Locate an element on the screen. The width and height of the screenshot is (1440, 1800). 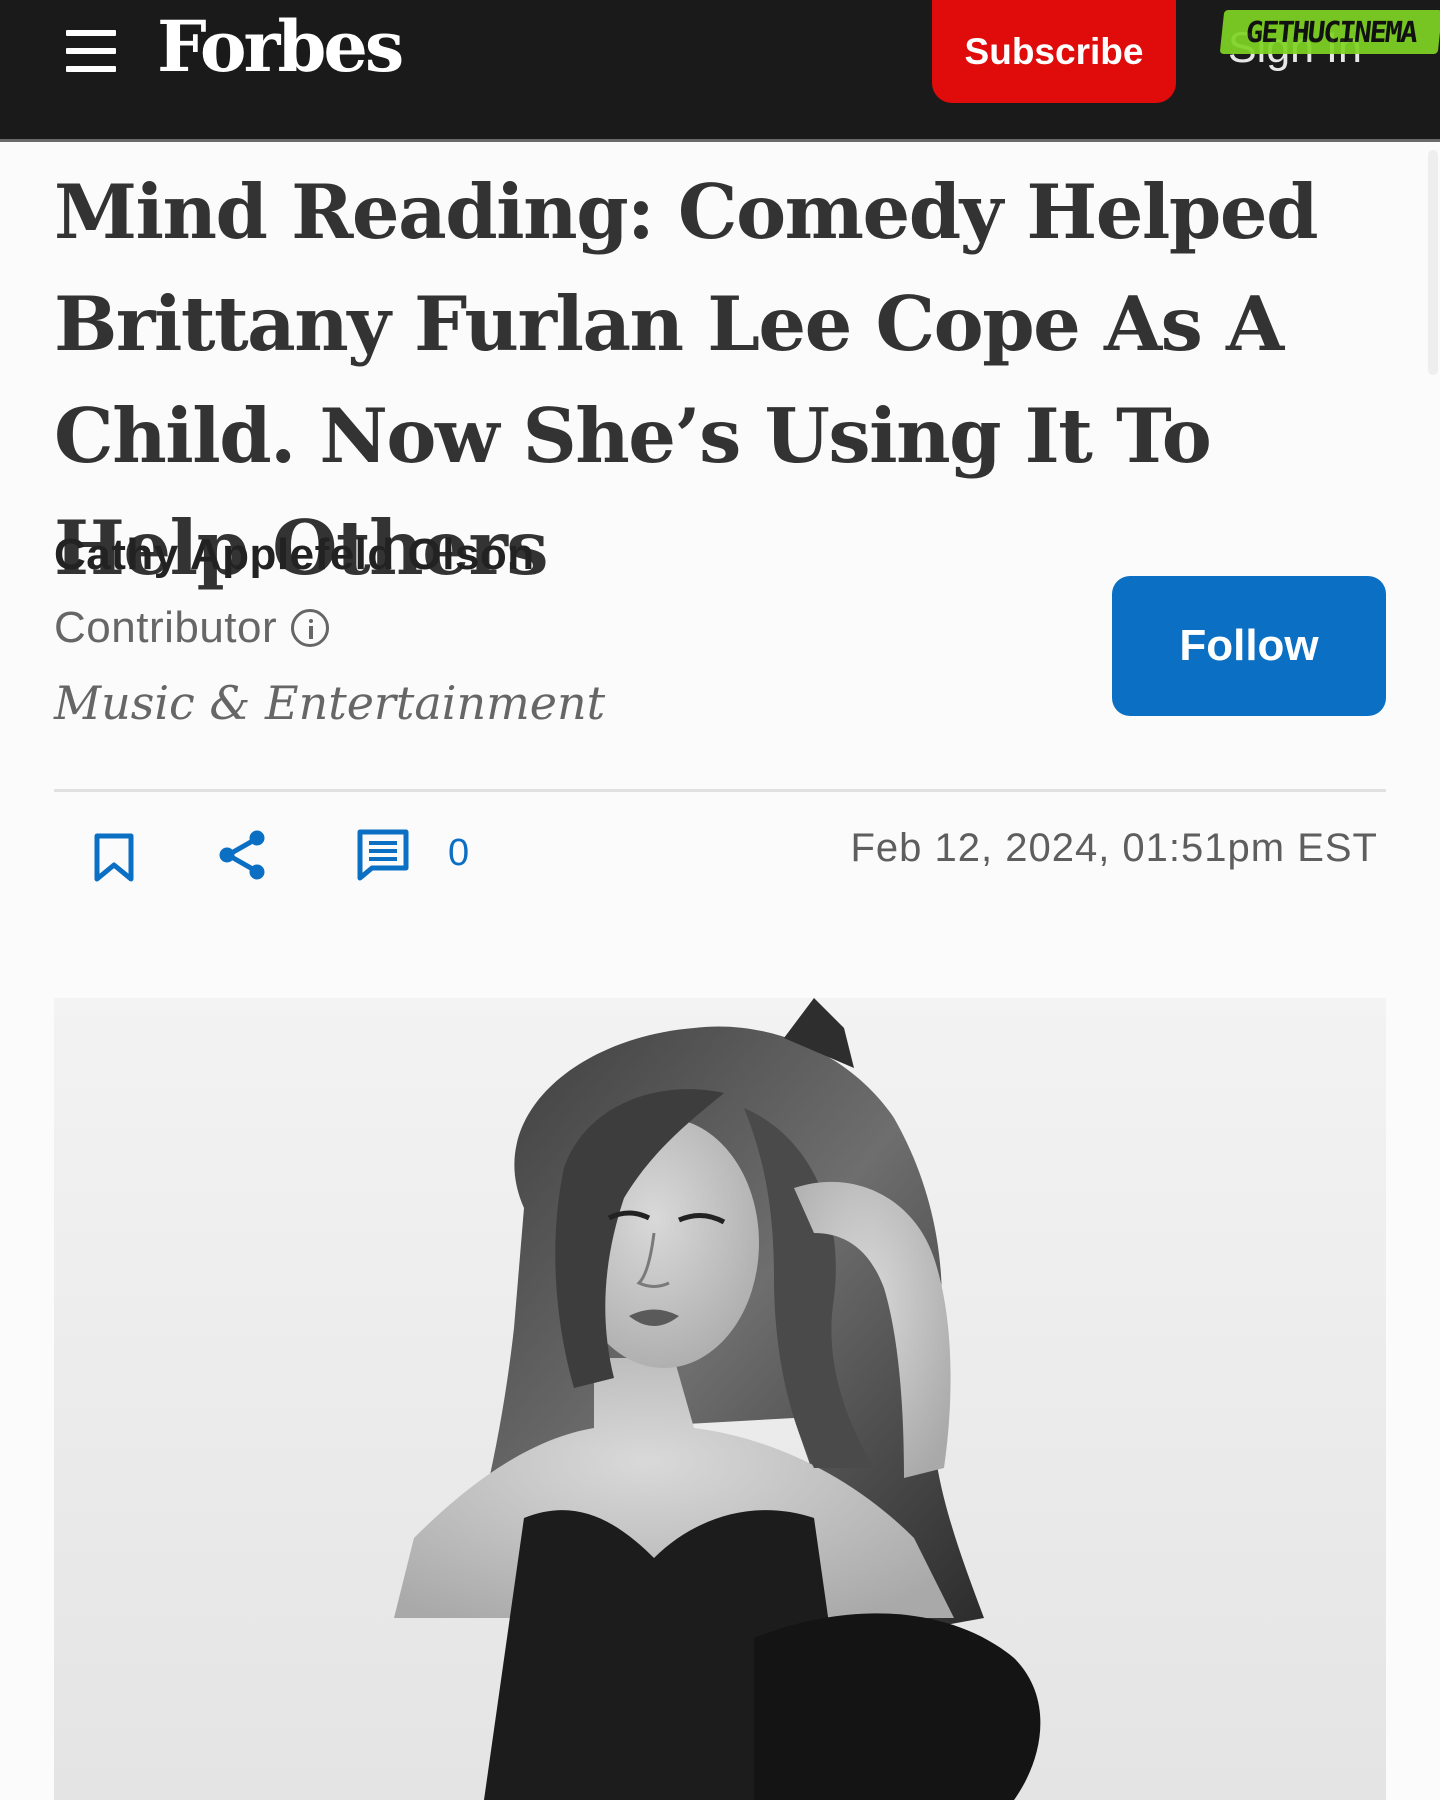
share-icon is located at coordinates (243, 855).